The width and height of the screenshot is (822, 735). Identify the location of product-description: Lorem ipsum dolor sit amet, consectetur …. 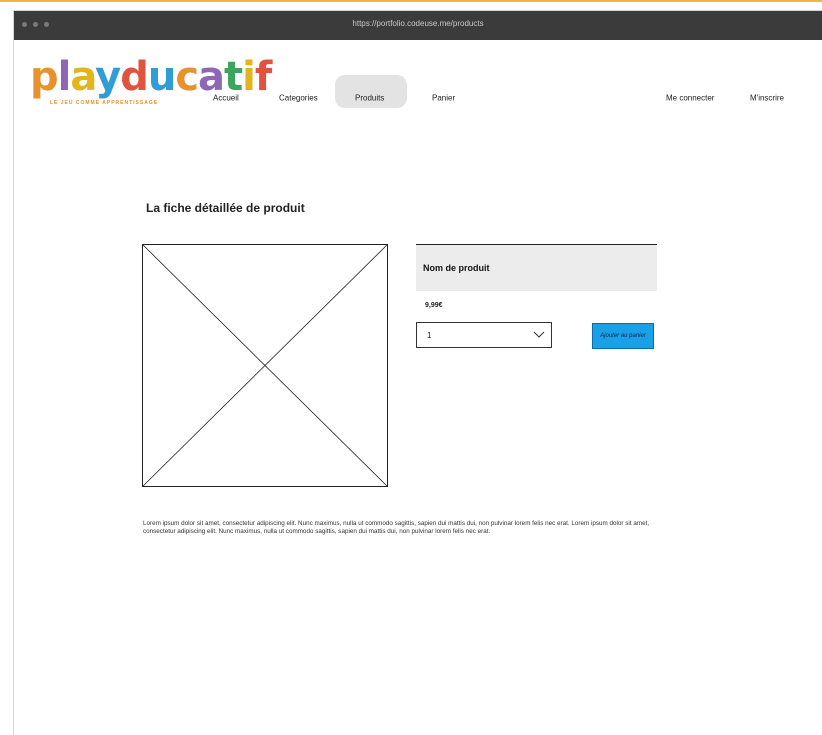
(396, 527).